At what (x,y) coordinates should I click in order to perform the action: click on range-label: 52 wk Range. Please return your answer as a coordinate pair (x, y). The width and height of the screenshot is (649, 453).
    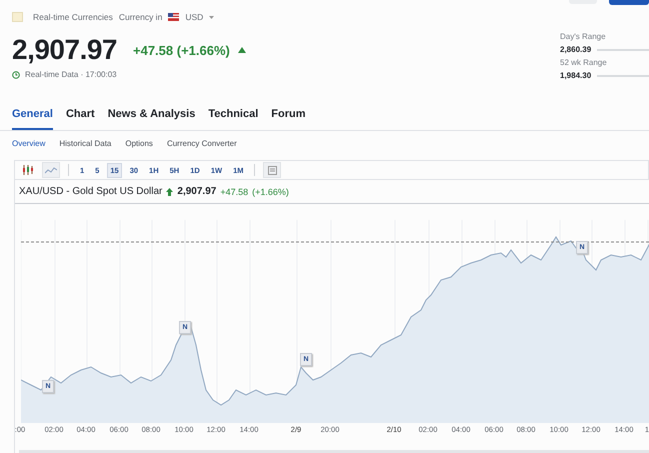
    Looking at the image, I should click on (584, 62).